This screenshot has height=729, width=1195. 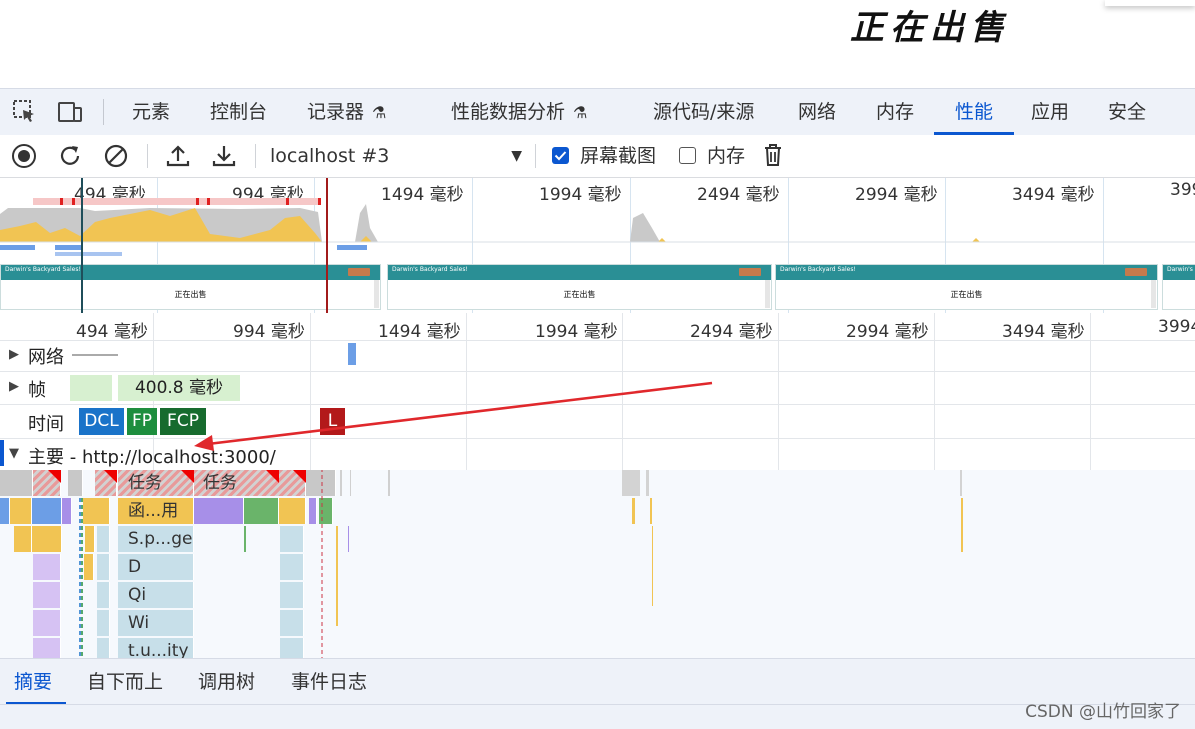 I want to click on tab-label: 性能, so click(x=973, y=112).